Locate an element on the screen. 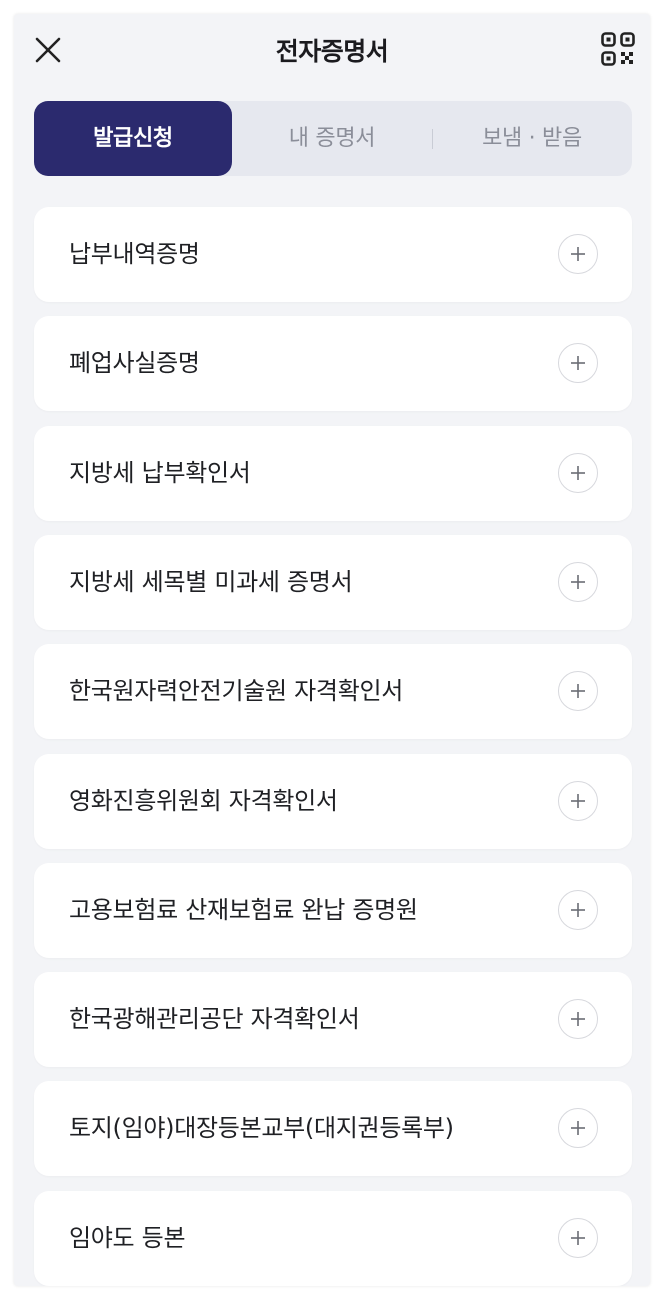 This screenshot has height=1300, width=666. certificate-item: 한국원자력안전기술원 자격확인서 is located at coordinates (333, 691).